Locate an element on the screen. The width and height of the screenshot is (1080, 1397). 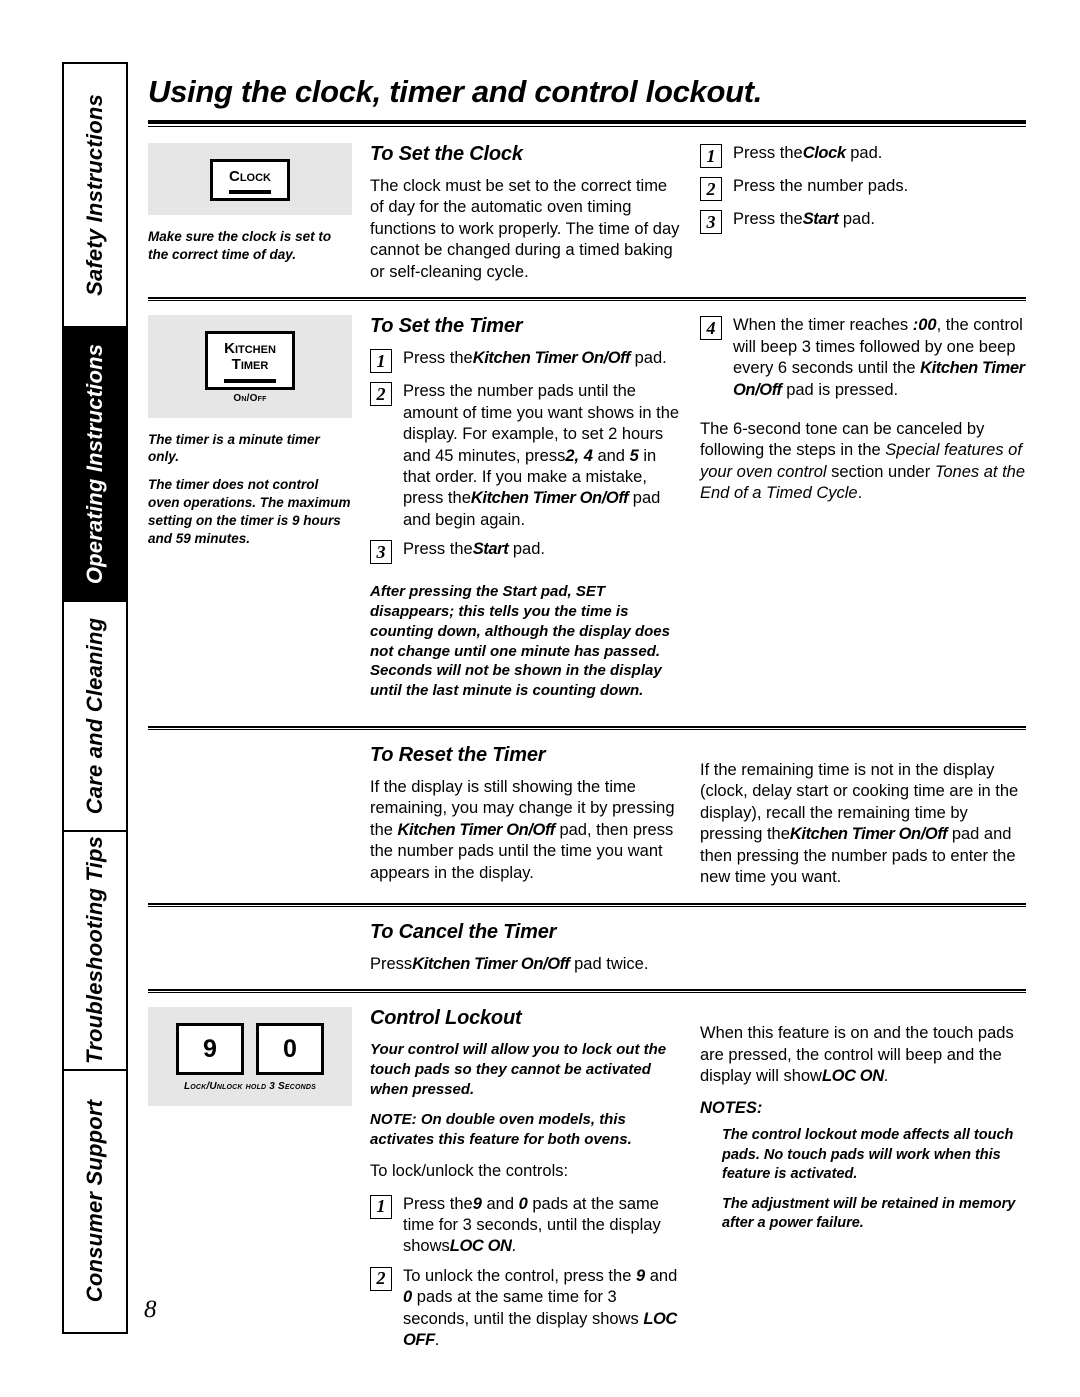
step-number: 4 is located at coordinates (711, 328).